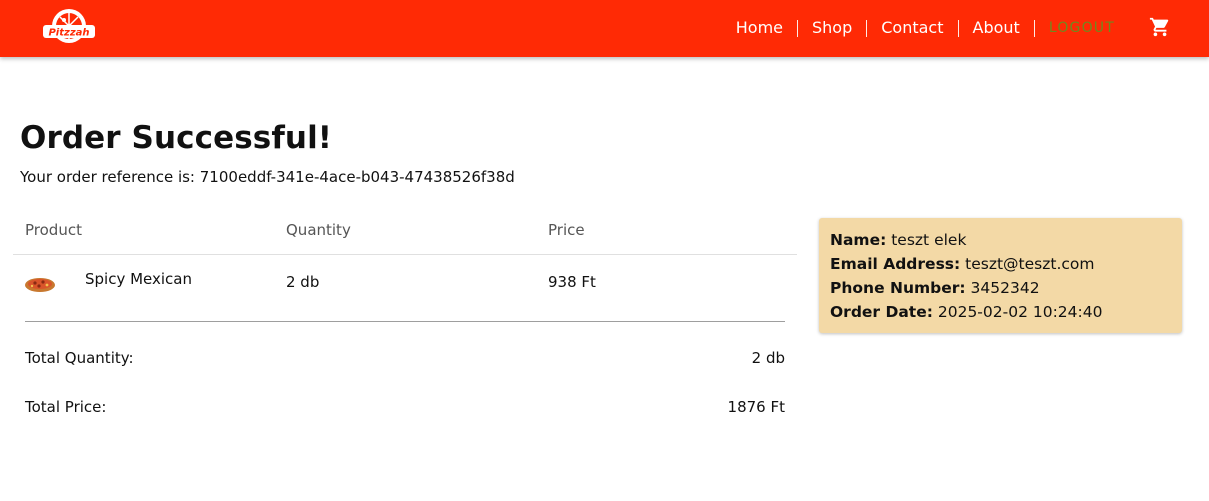  Describe the element at coordinates (138, 279) in the screenshot. I see `product-name: Spicy Mexican` at that location.